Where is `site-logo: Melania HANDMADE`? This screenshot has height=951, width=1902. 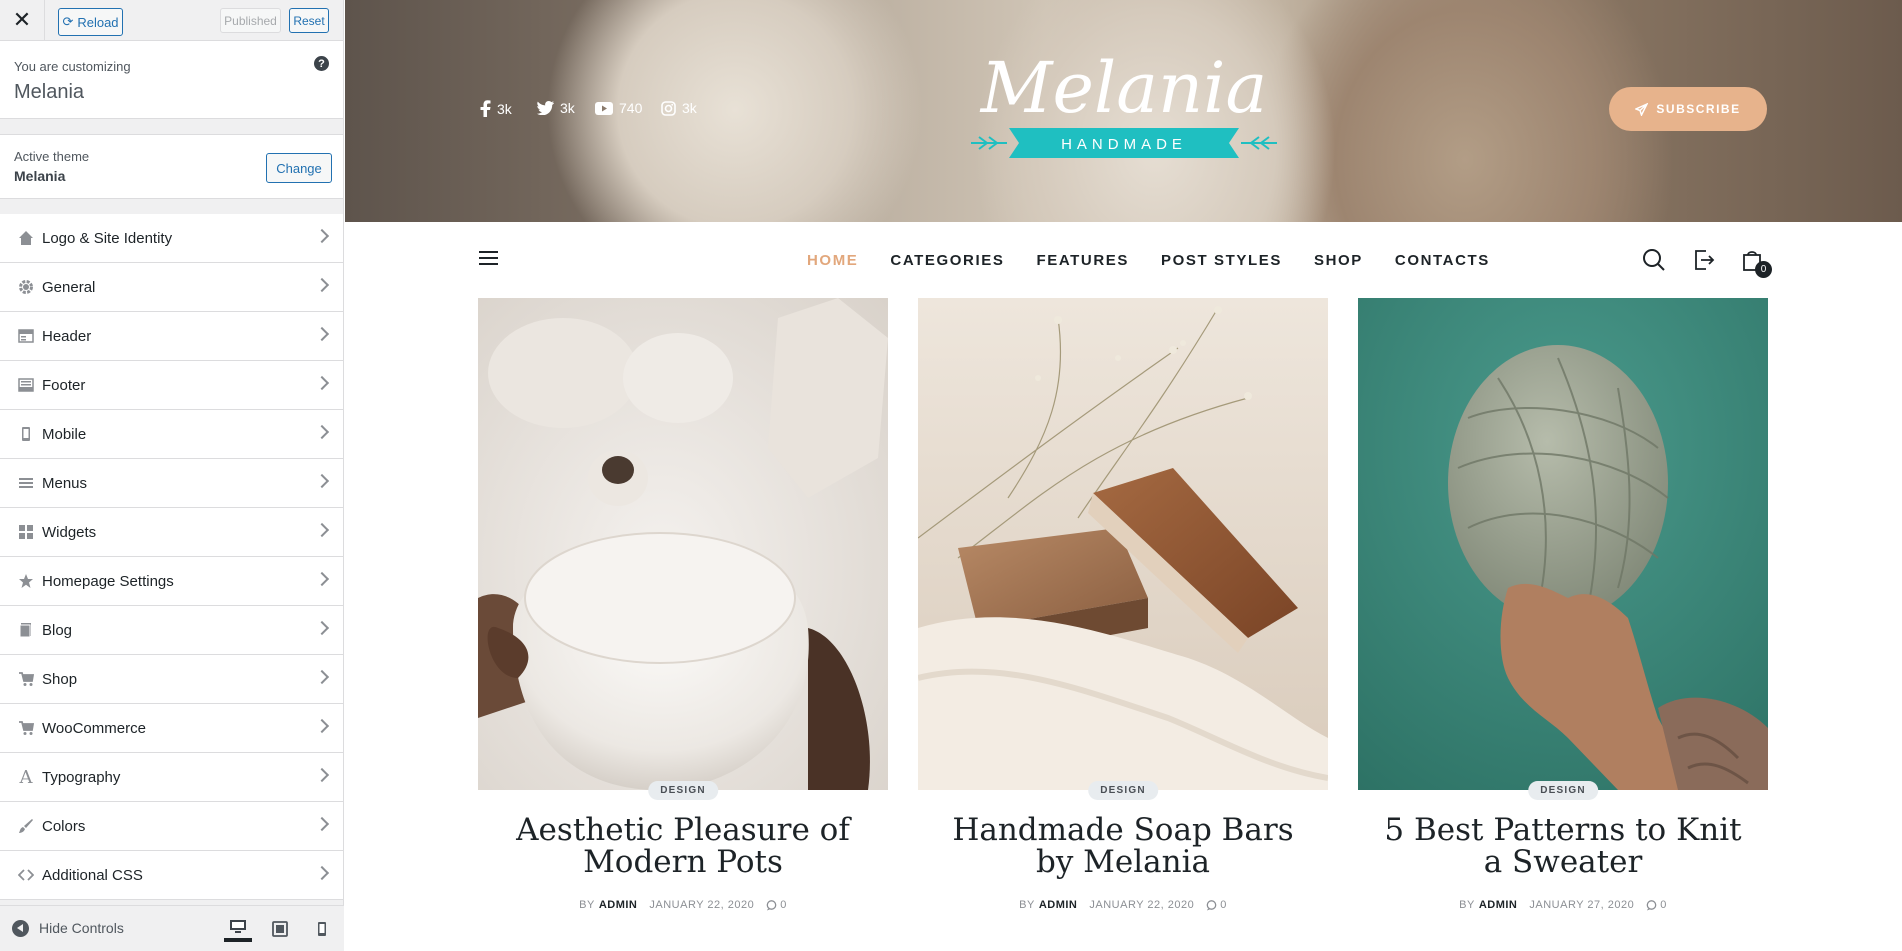
site-logo: Melania HANDMADE is located at coordinates (1124, 102).